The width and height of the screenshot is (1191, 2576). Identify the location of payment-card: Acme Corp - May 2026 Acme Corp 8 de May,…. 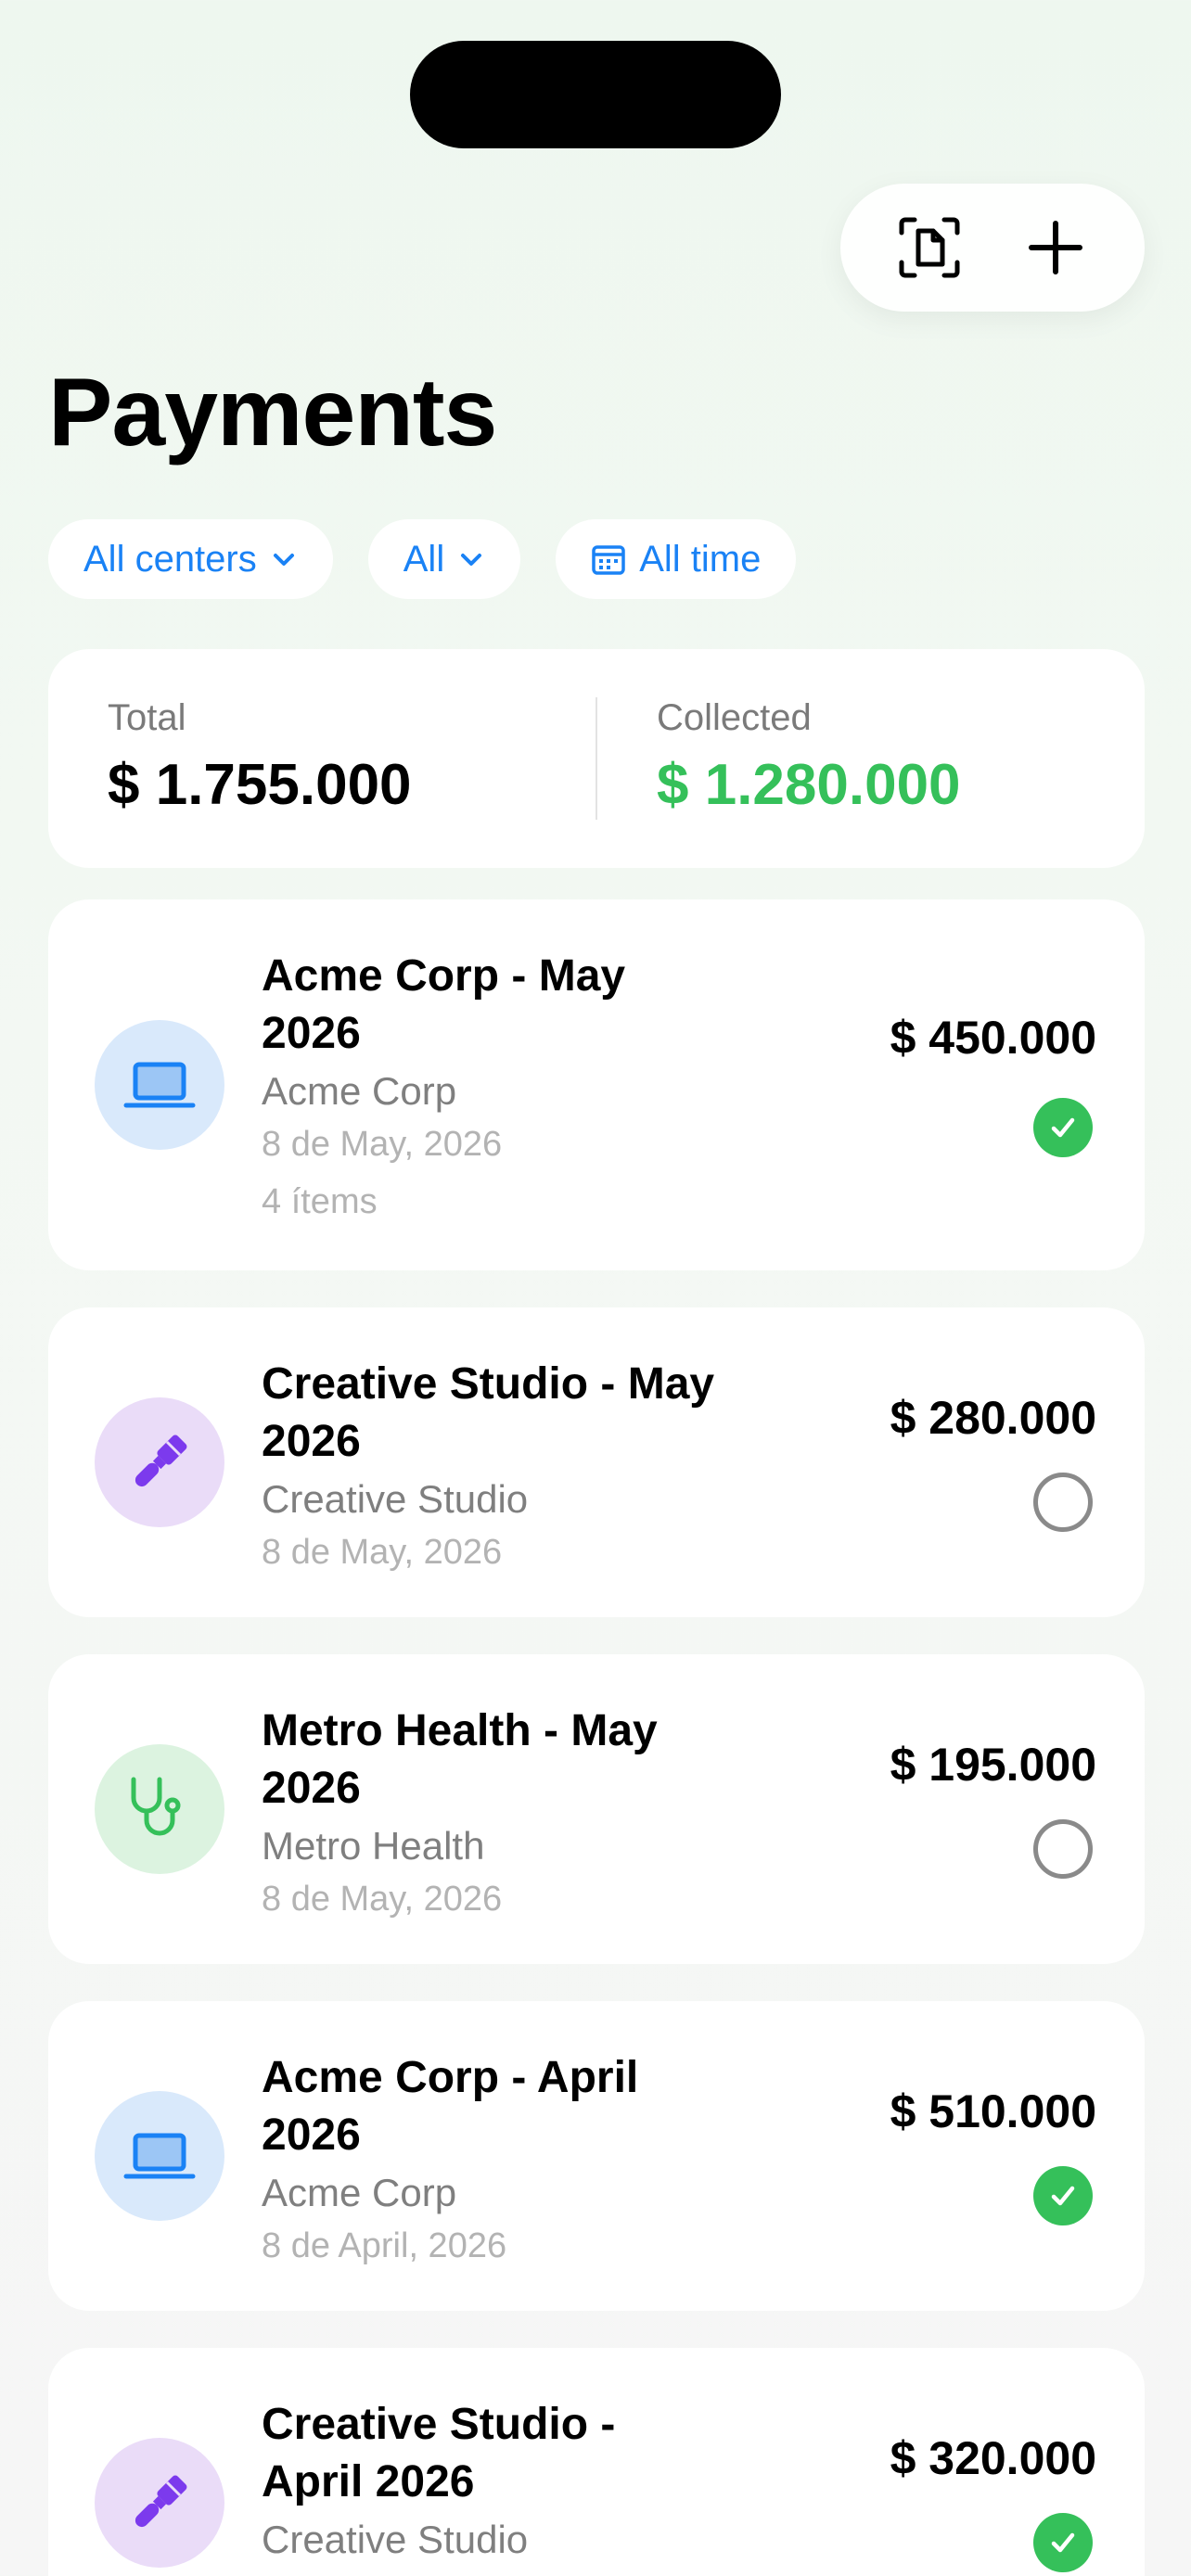
(597, 1084).